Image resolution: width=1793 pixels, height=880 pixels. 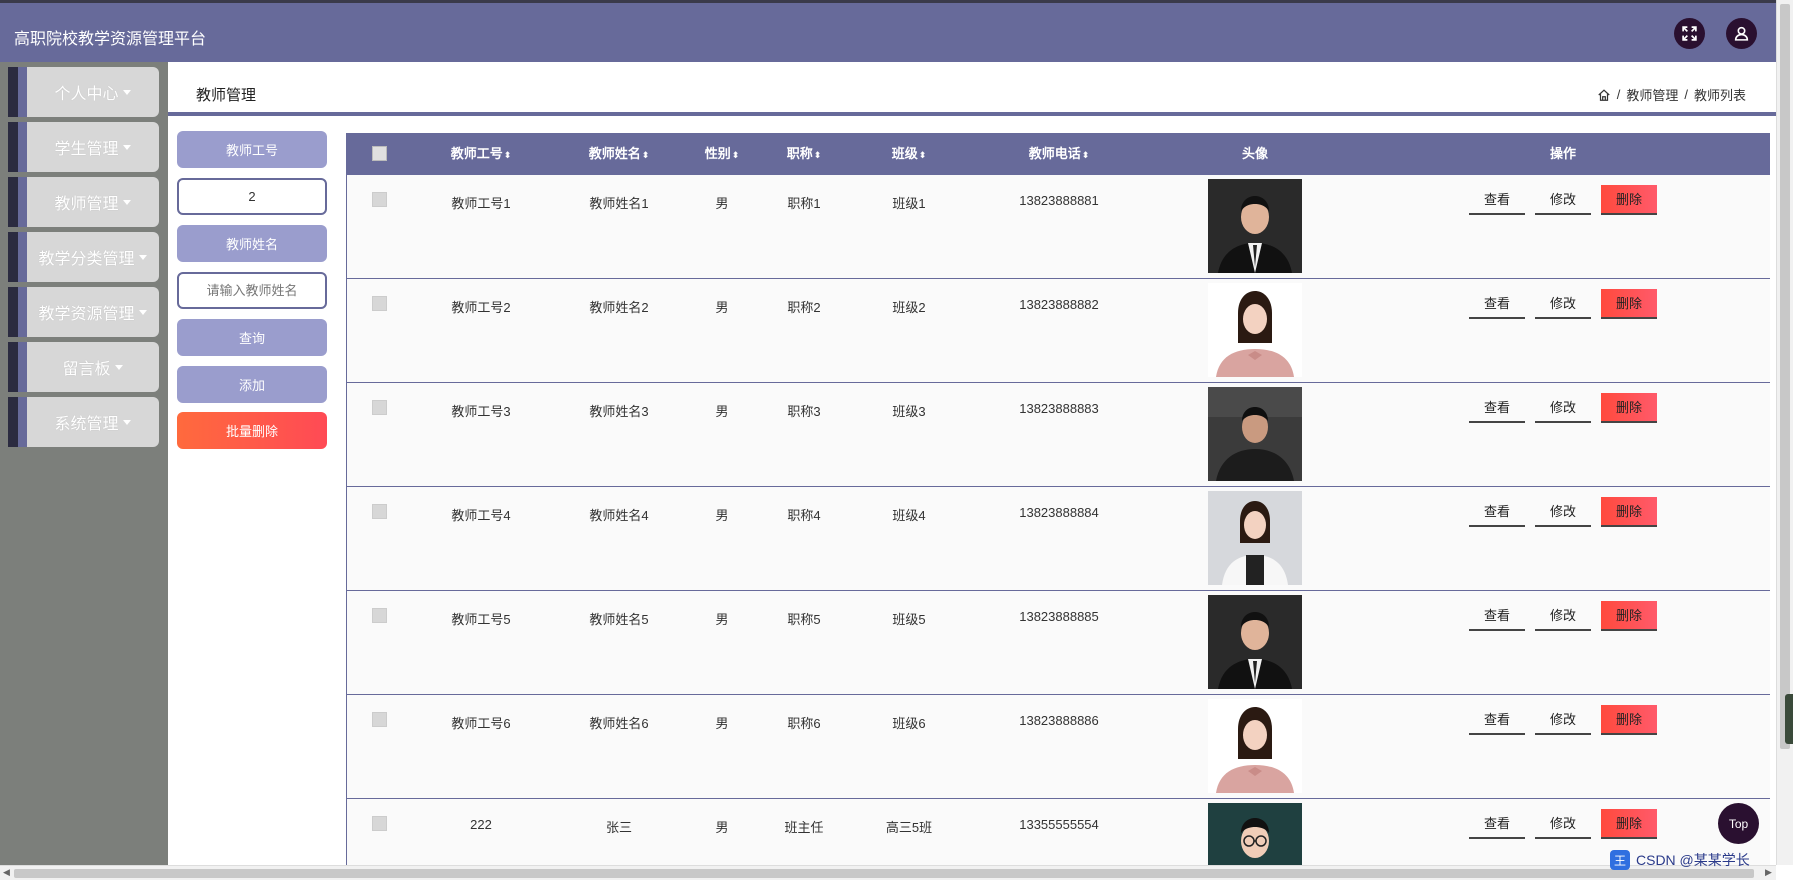 I want to click on cell-teacher-id: 教师工号2, so click(x=481, y=307).